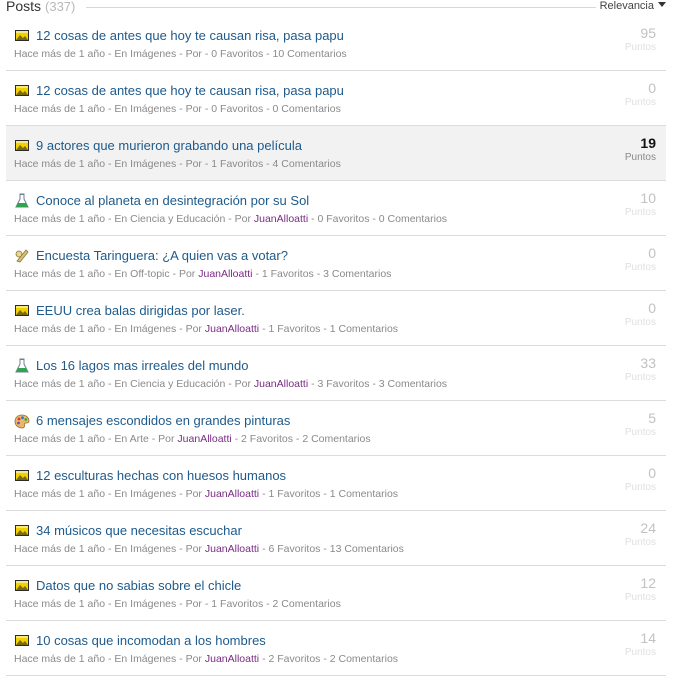  Describe the element at coordinates (22, 421) in the screenshot. I see `arte-icon` at that location.